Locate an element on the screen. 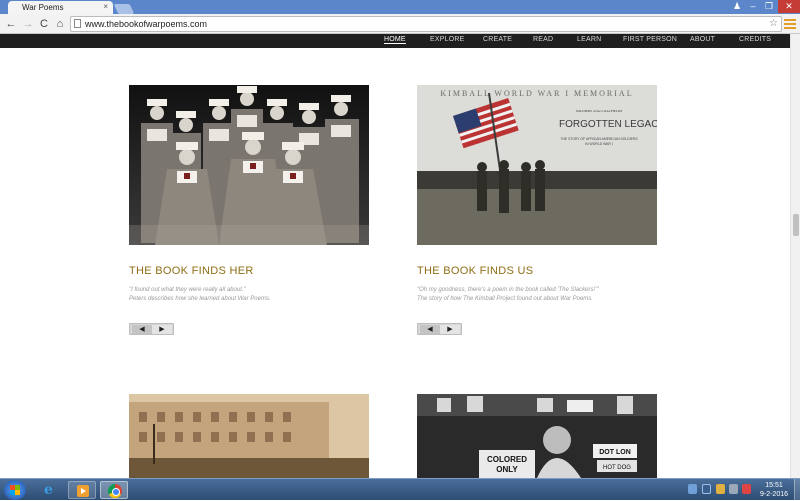 This screenshot has width=800, height=501. media-player-icon is located at coordinates (83, 491).